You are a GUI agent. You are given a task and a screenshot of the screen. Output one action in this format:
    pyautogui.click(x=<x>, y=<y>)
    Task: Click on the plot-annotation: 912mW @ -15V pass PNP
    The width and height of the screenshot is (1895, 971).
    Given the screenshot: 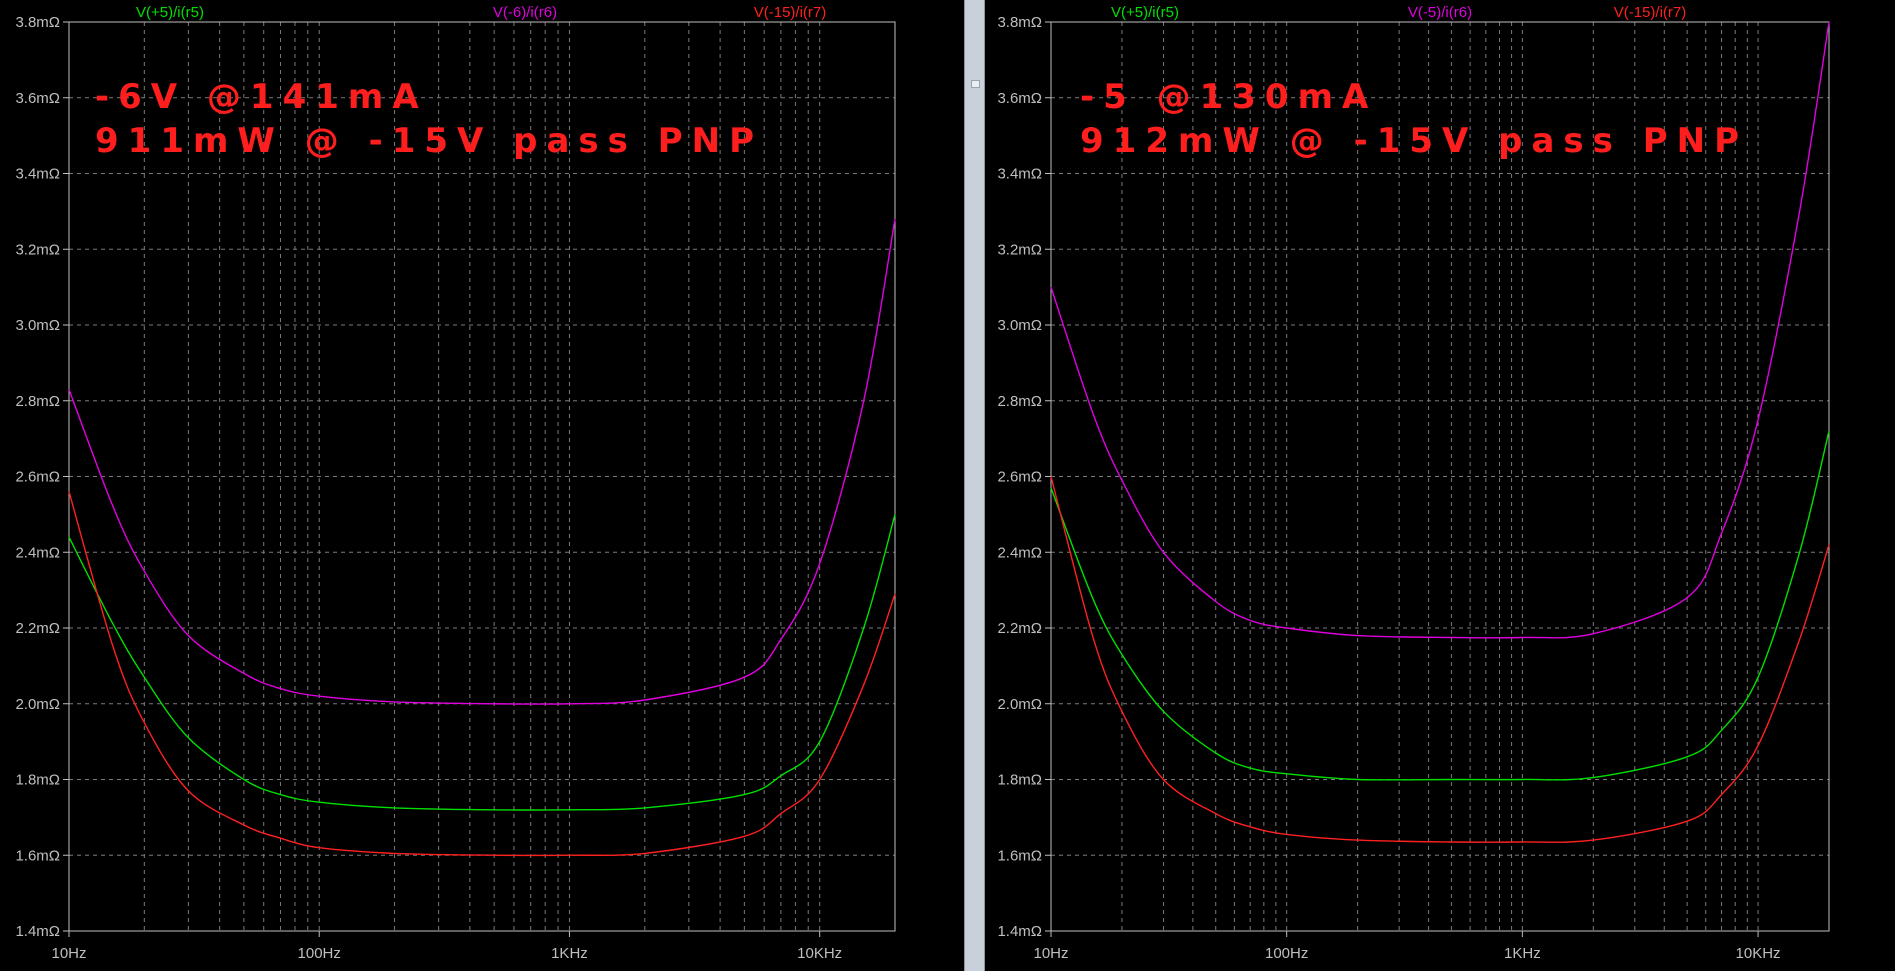 What is the action you would take?
    pyautogui.click(x=1414, y=141)
    